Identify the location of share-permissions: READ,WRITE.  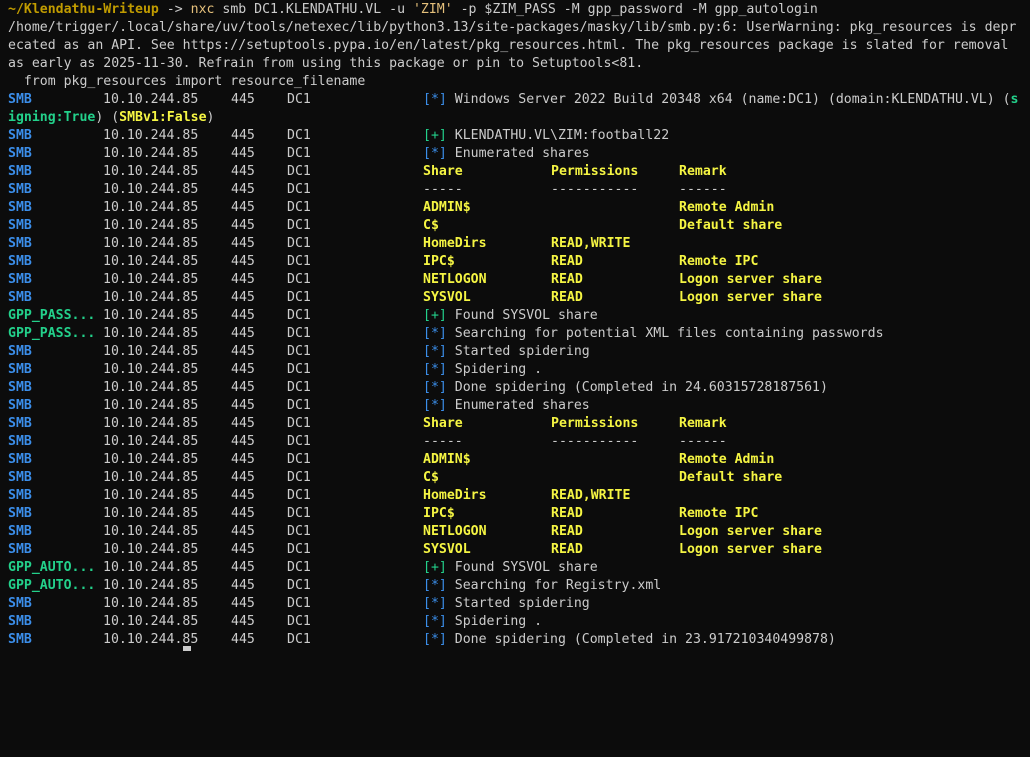
(591, 495).